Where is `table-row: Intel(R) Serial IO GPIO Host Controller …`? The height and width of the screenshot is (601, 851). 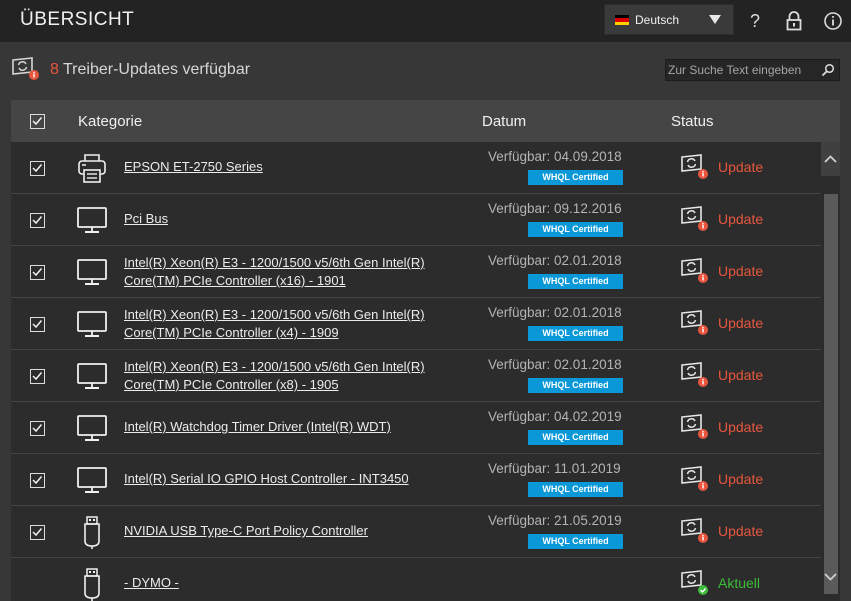 table-row: Intel(R) Serial IO GPIO Host Controller … is located at coordinates (416, 480).